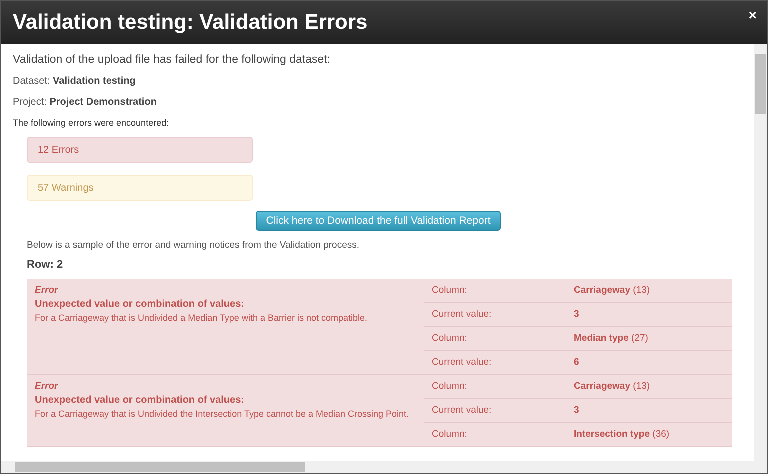 The image size is (768, 474). Describe the element at coordinates (103, 102) in the screenshot. I see `project-value: Project Demonstration` at that location.